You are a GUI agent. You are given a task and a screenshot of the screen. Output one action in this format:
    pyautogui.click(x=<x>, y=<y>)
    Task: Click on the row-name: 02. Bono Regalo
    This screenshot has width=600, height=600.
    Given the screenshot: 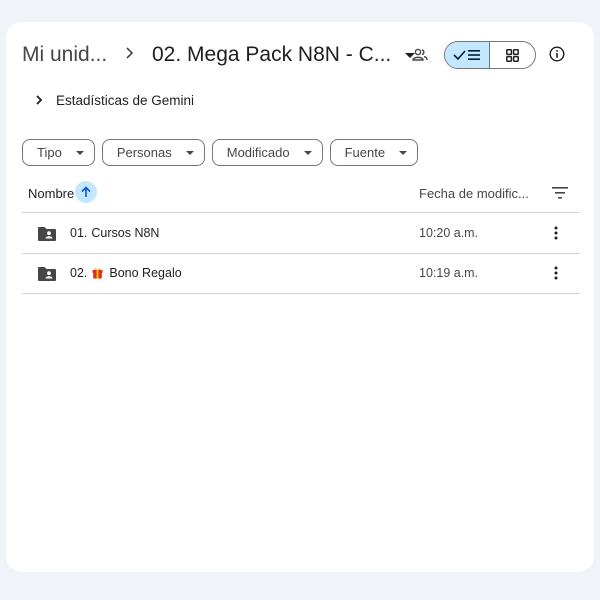 What is the action you would take?
    pyautogui.click(x=126, y=273)
    